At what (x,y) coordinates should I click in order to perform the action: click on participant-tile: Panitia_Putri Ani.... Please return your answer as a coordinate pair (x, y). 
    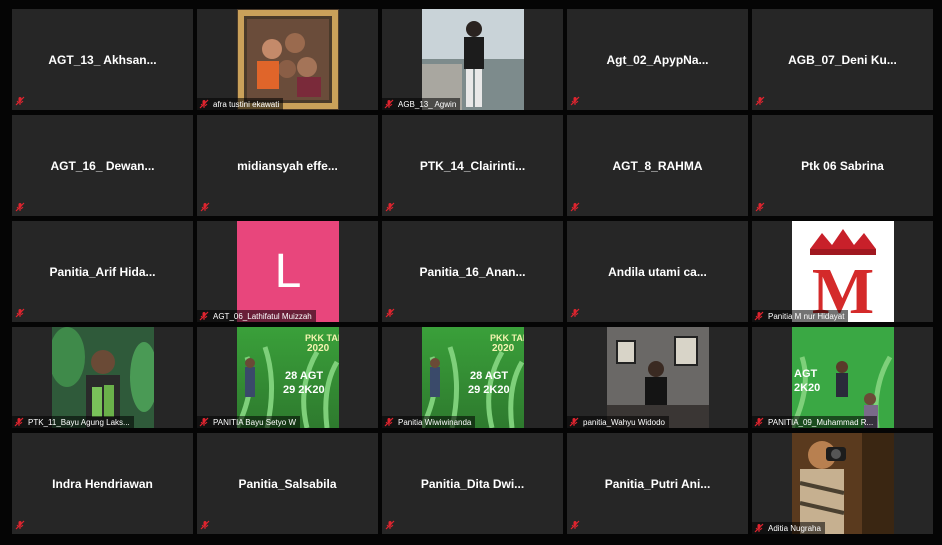
    Looking at the image, I should click on (657, 483).